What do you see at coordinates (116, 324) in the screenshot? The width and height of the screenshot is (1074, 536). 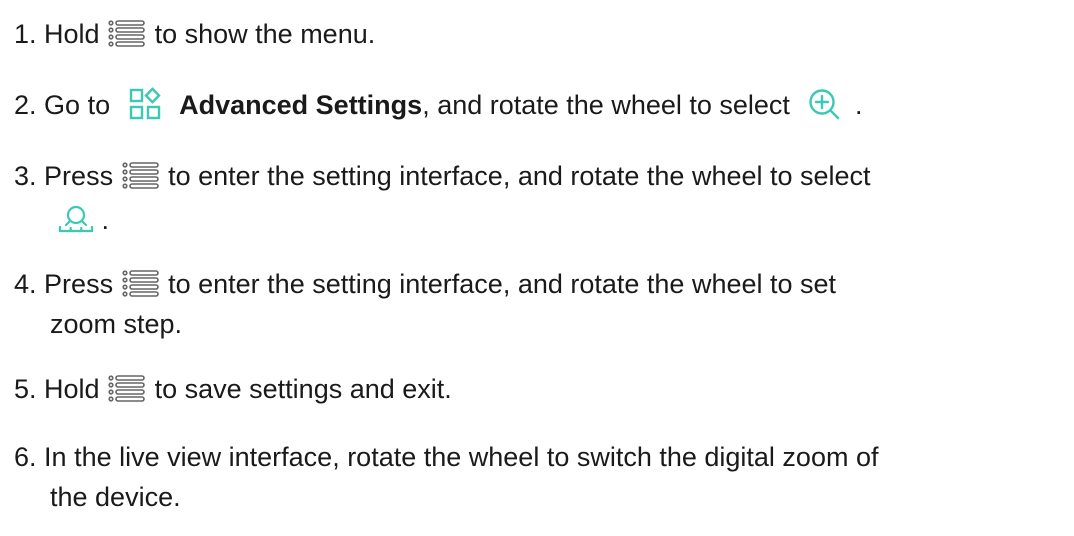 I see `step-text: zoom step.` at bounding box center [116, 324].